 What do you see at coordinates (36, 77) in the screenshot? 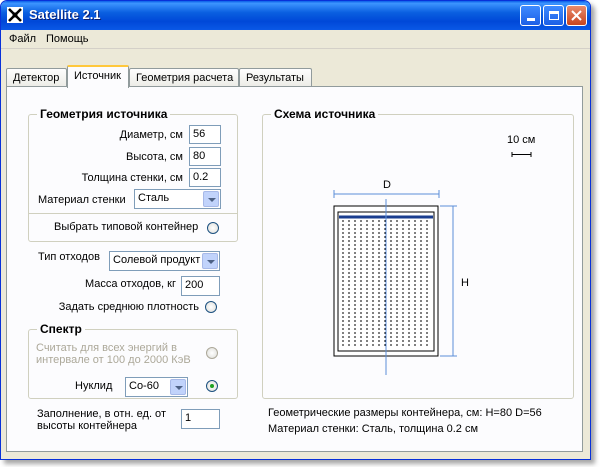
I see `tab-detector: Детектор` at bounding box center [36, 77].